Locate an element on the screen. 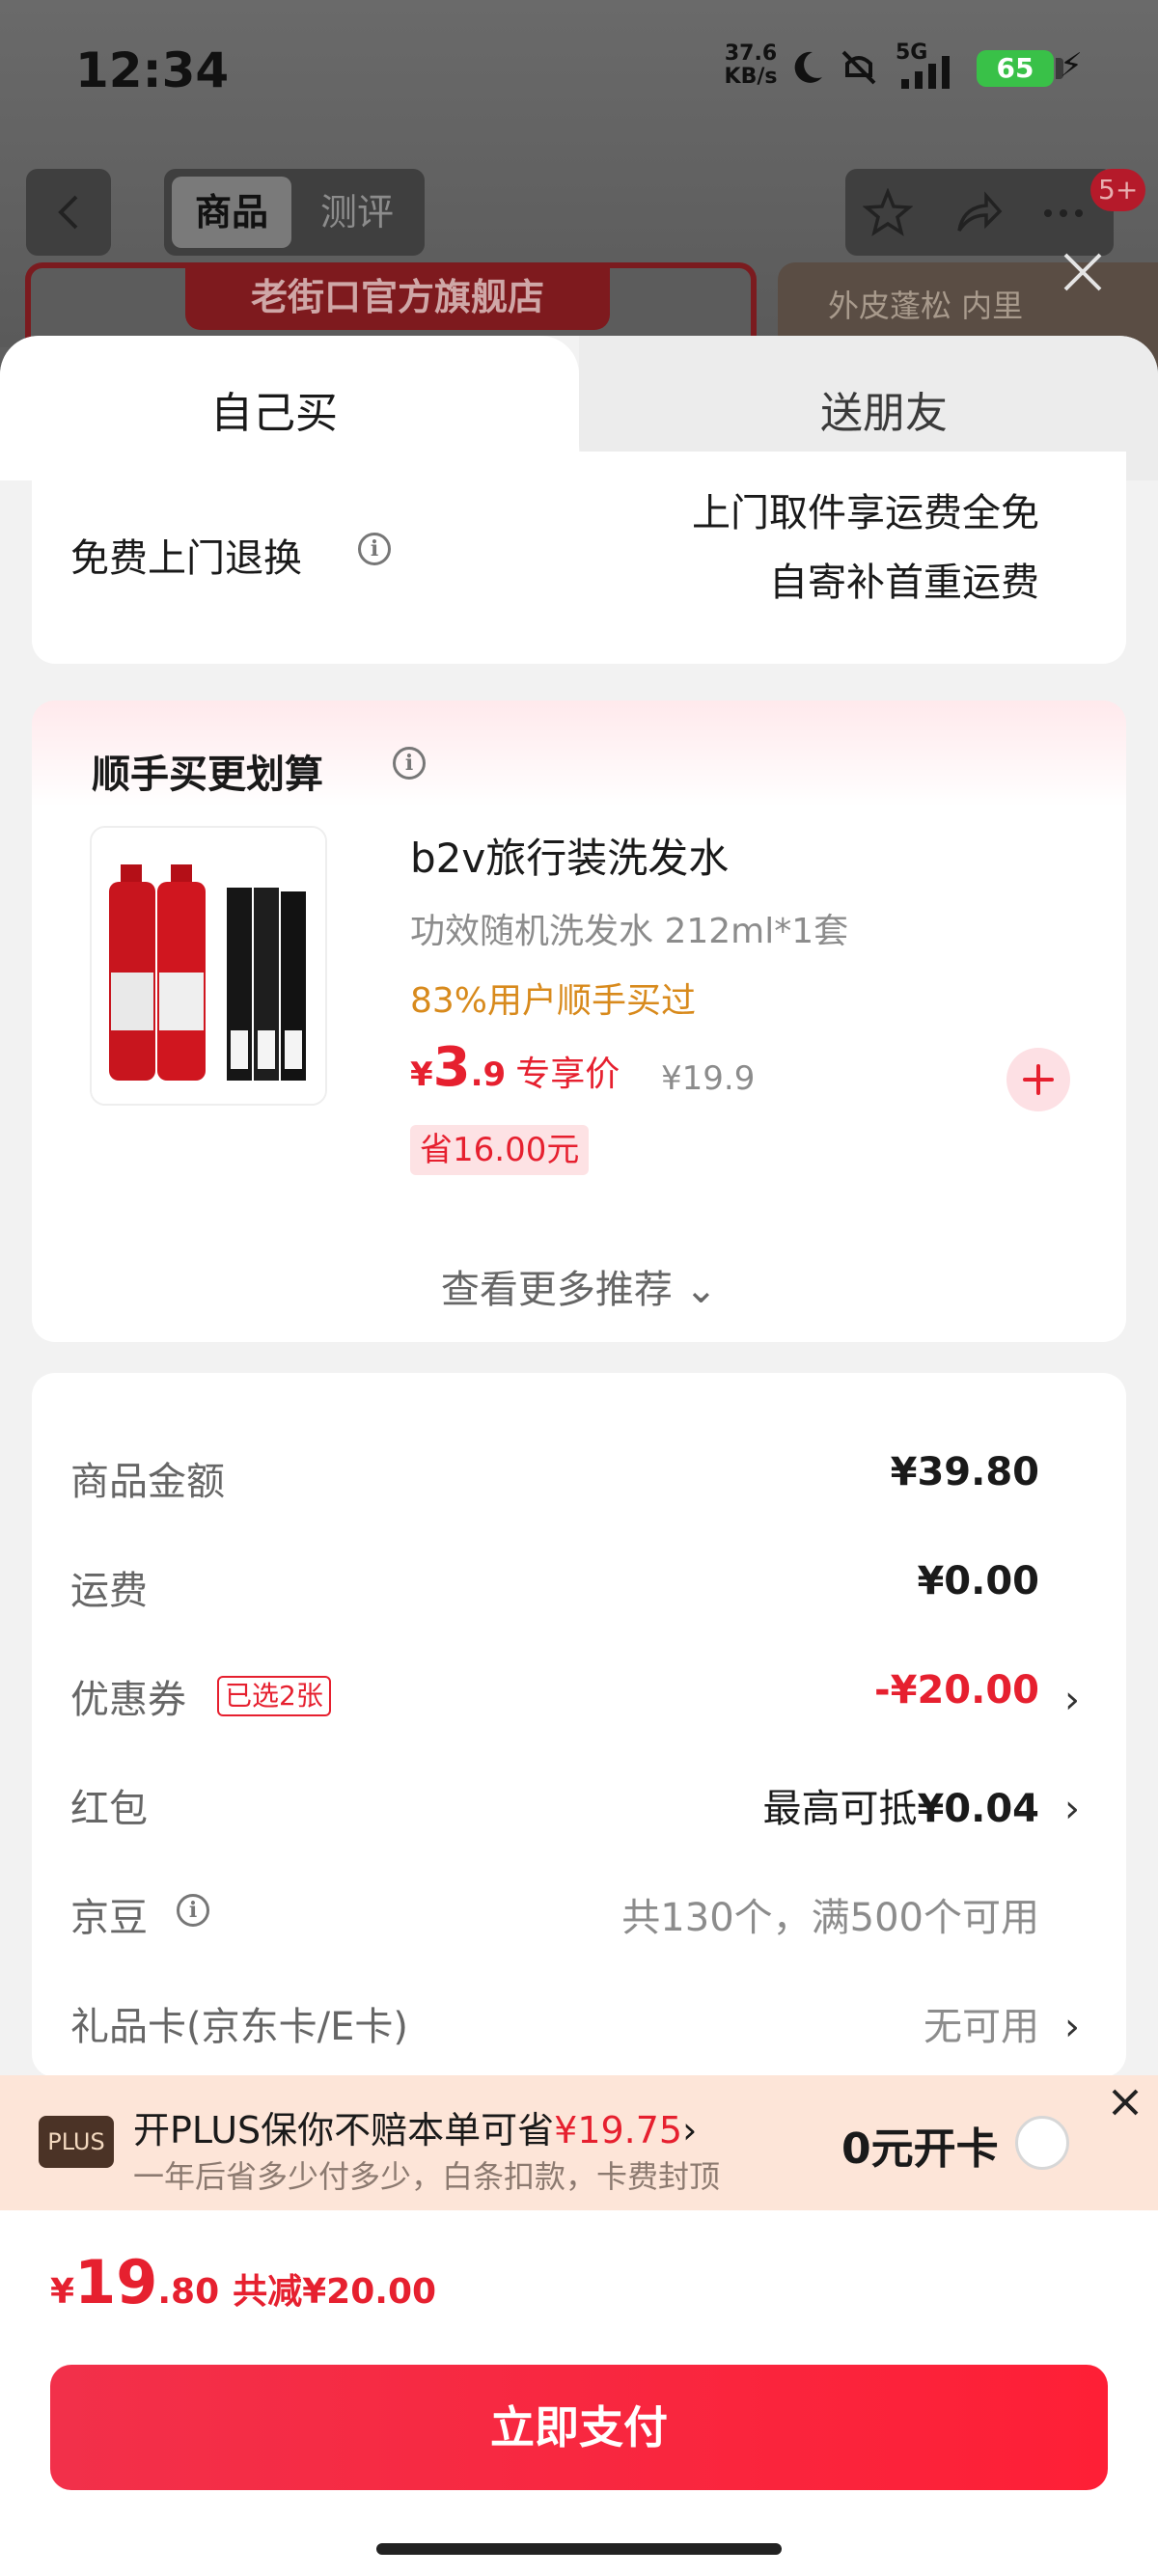 The image size is (1158, 2576). plus-open-radio is located at coordinates (1042, 2143).